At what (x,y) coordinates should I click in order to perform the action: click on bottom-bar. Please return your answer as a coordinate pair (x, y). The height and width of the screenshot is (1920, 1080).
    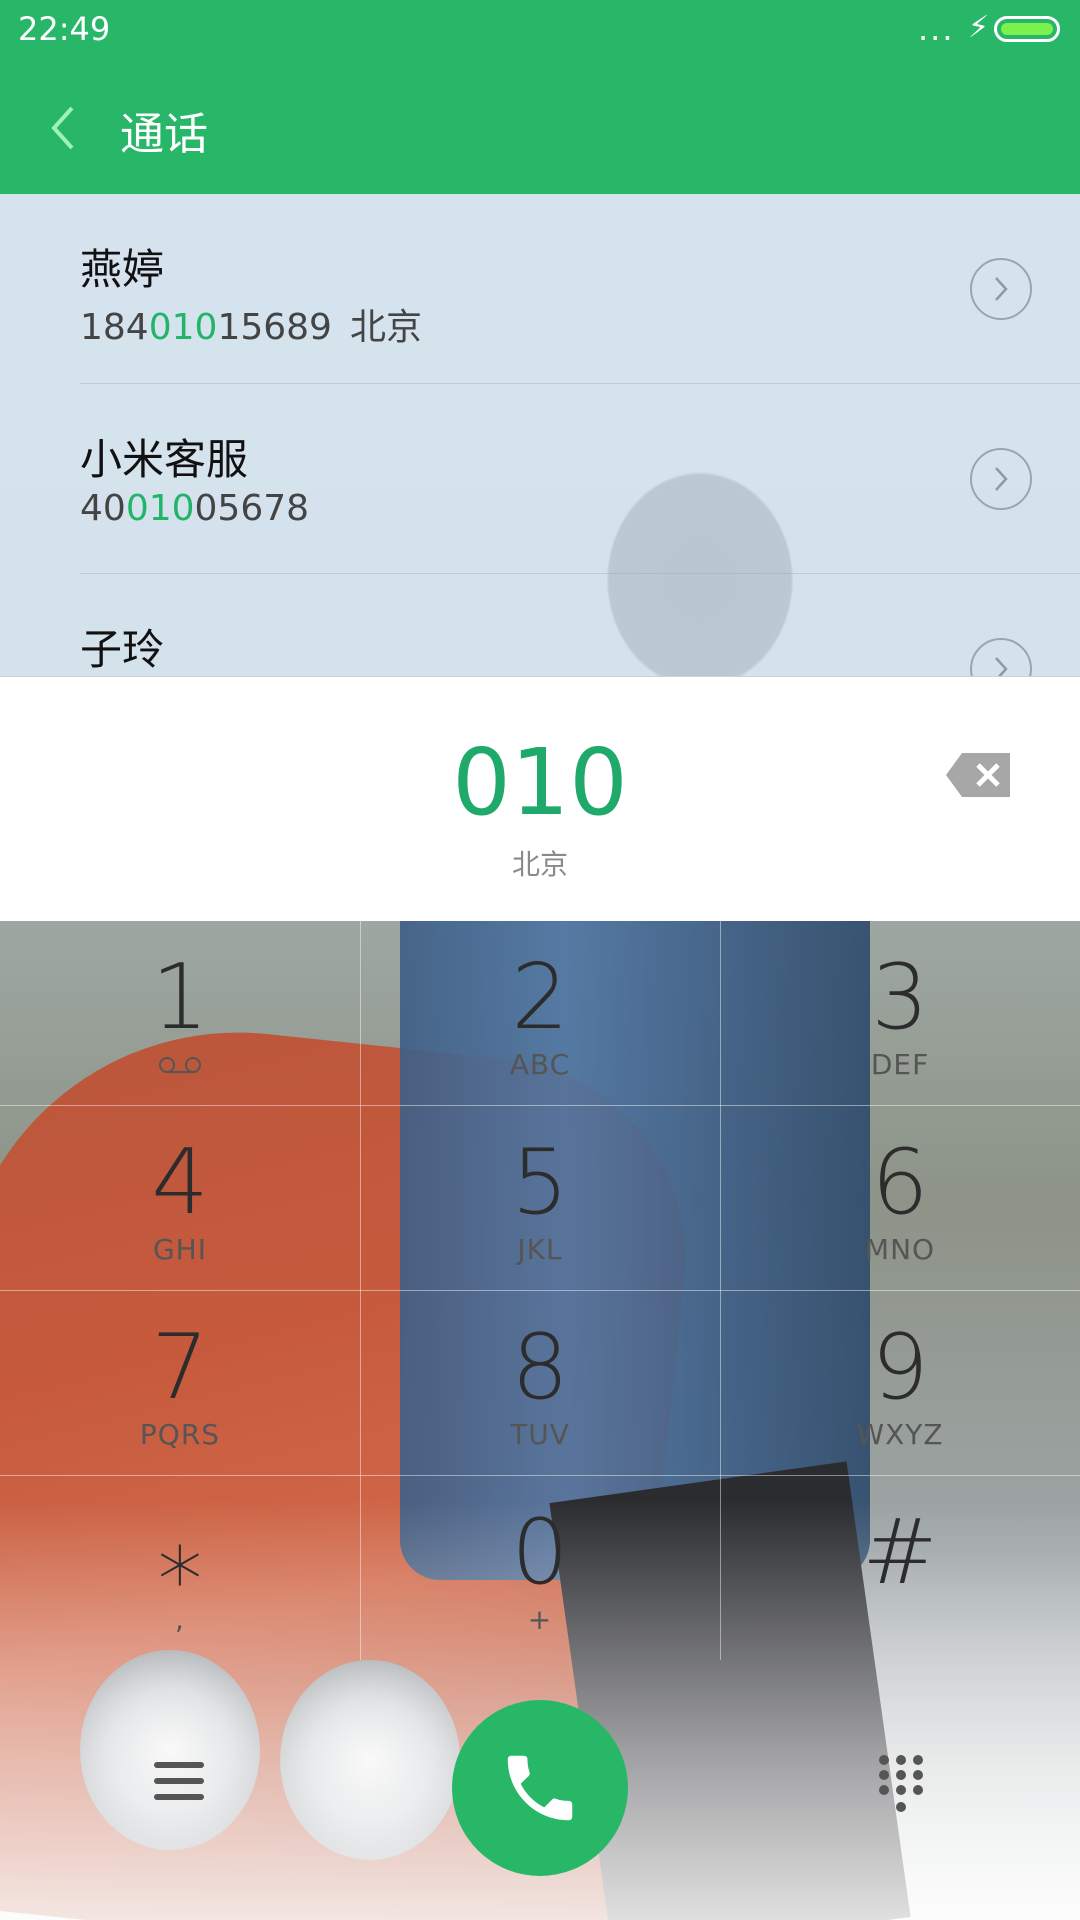
    Looking at the image, I should click on (540, 1790).